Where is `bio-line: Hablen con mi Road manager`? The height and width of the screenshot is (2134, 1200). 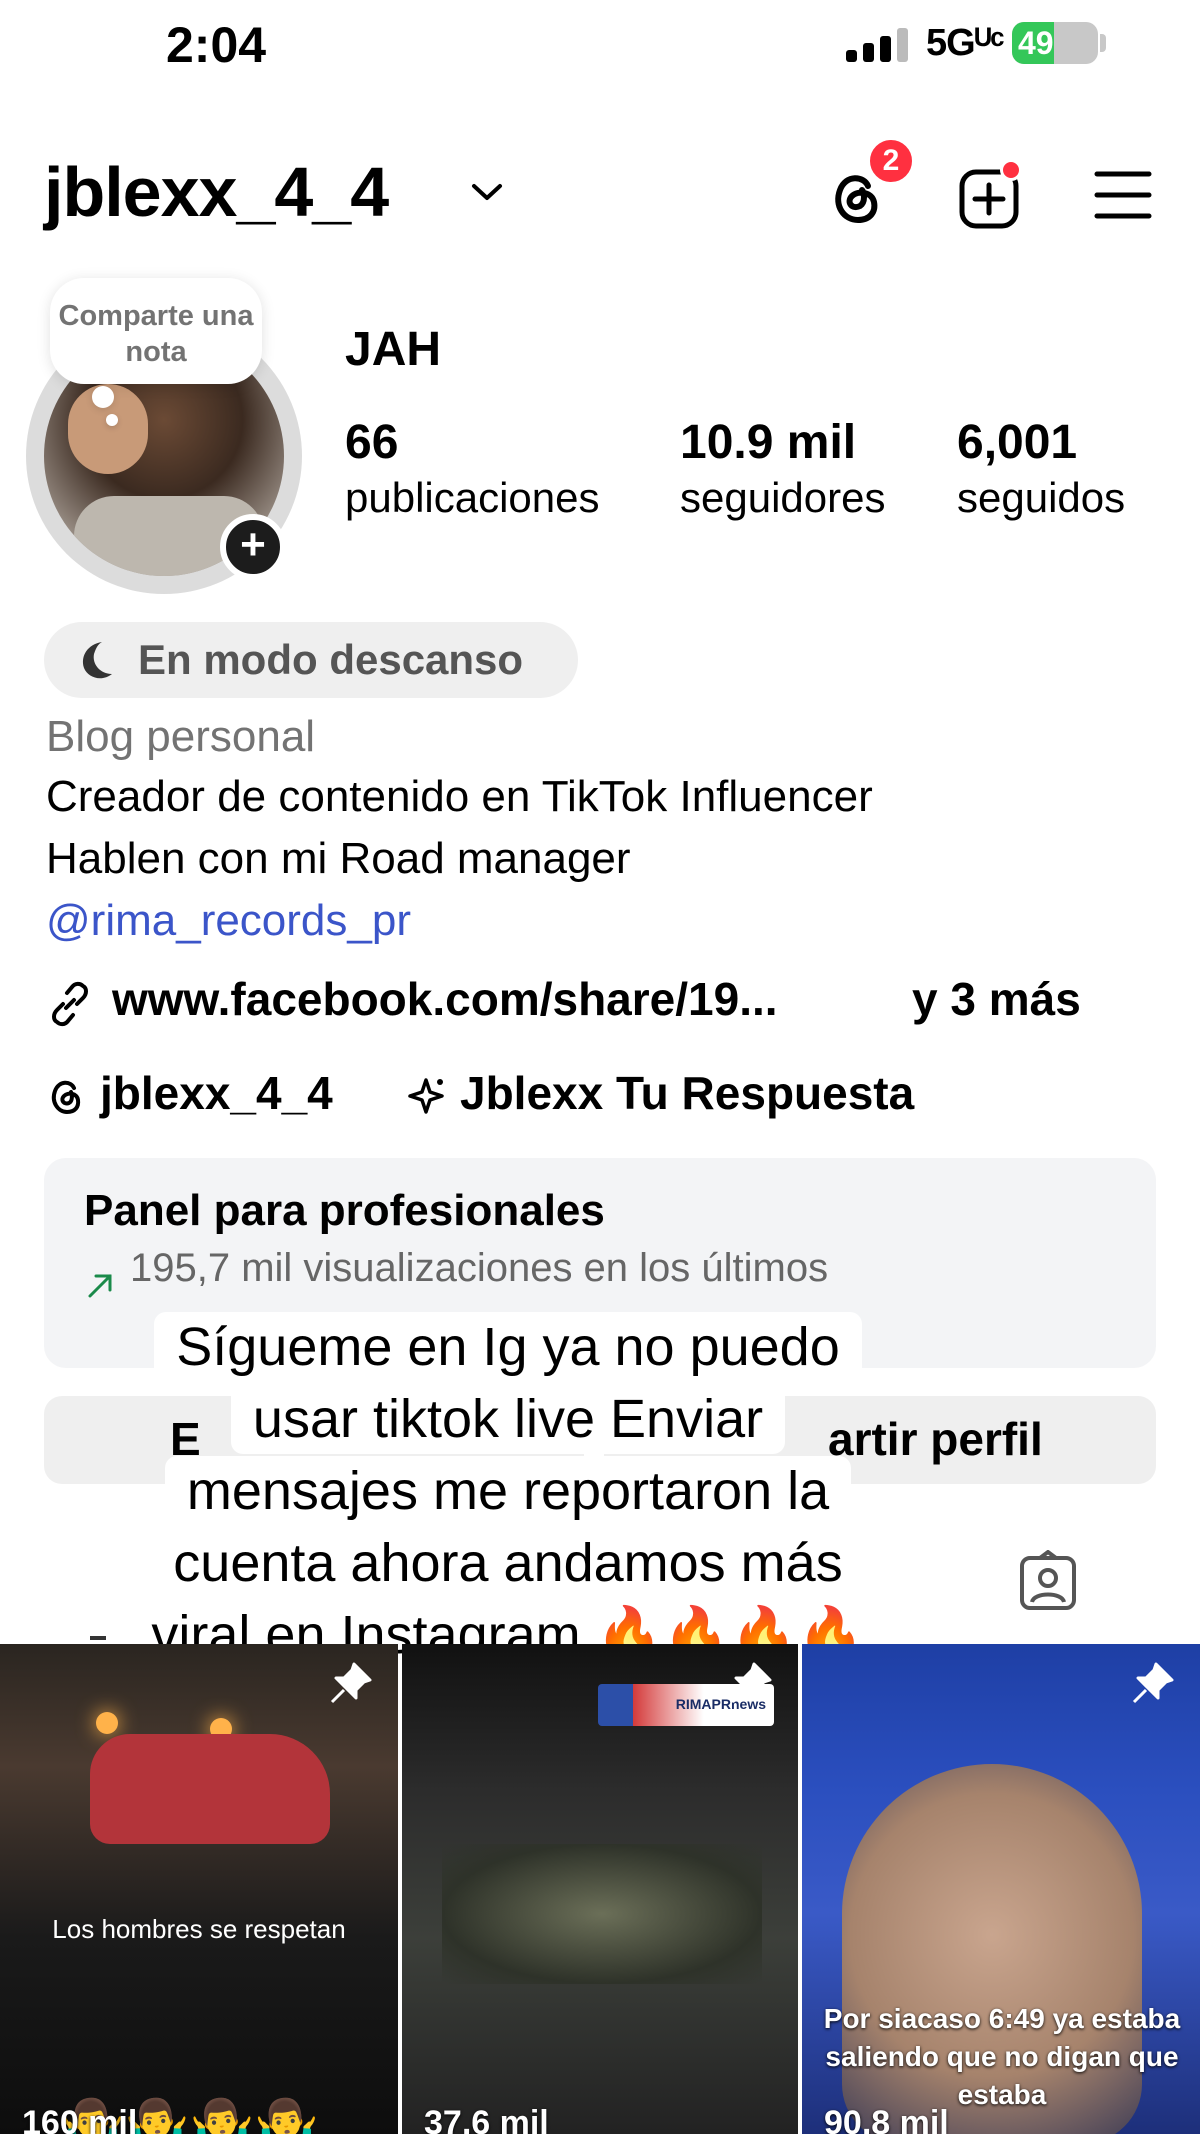 bio-line: Hablen con mi Road manager is located at coordinates (338, 858).